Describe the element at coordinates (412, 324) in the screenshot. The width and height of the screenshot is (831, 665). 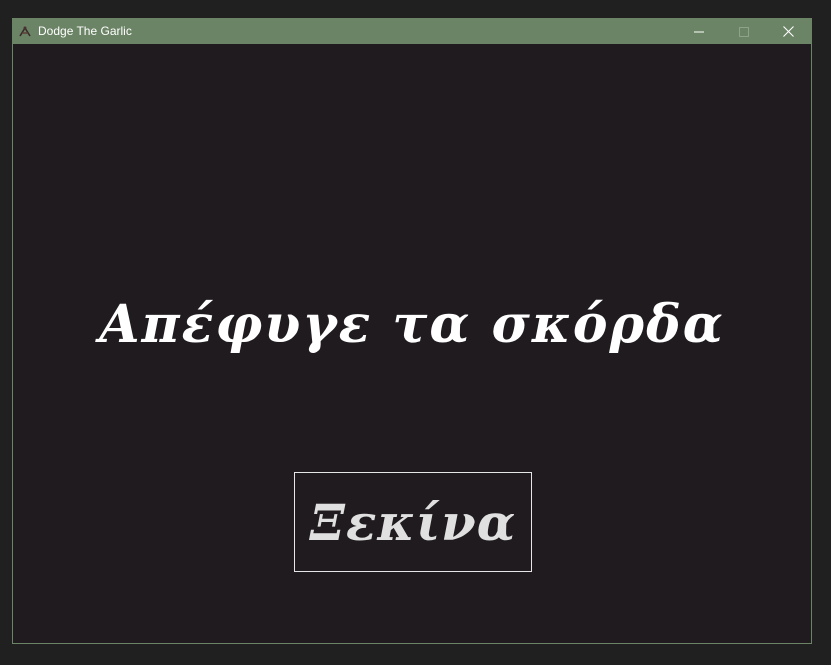
I see `game-title: Απέφυγε τα σκόρδα` at that location.